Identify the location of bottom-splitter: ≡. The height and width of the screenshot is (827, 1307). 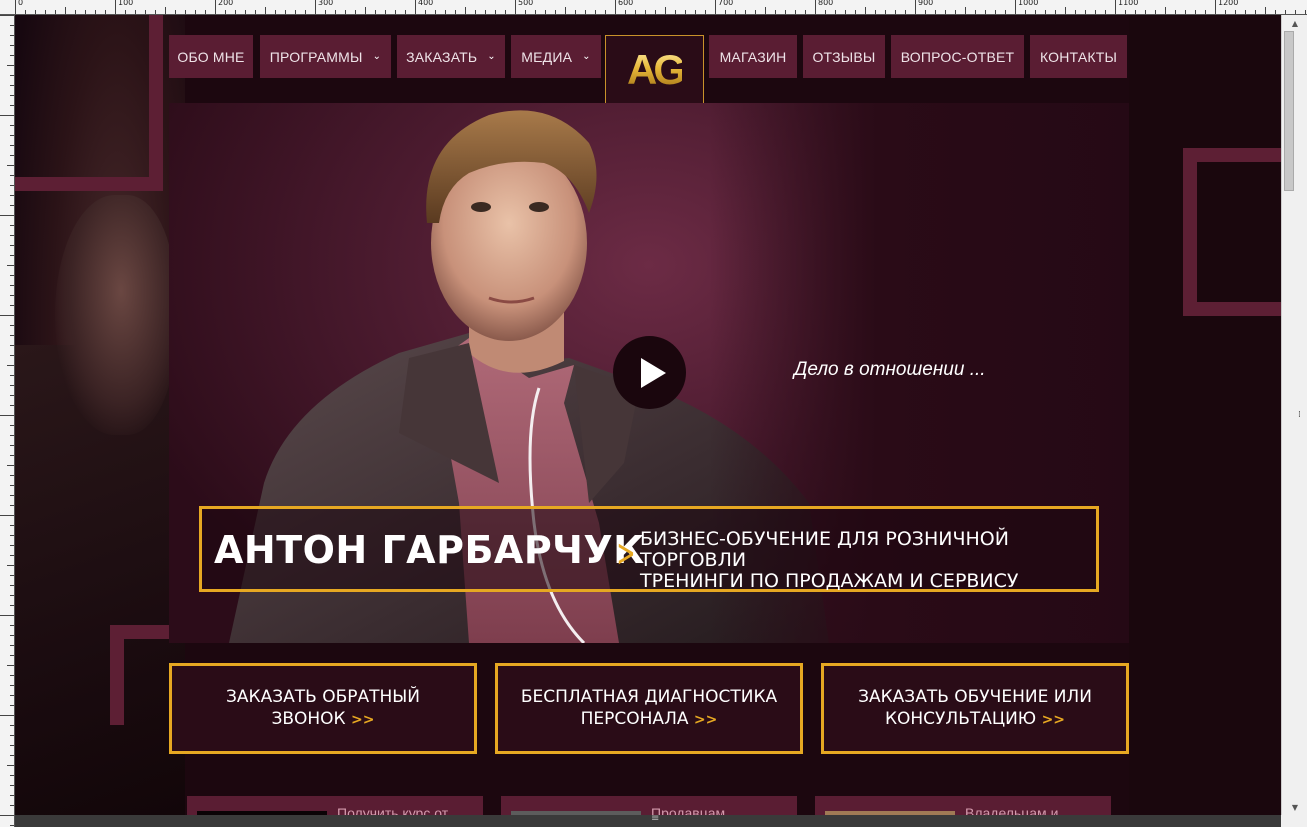
(648, 820).